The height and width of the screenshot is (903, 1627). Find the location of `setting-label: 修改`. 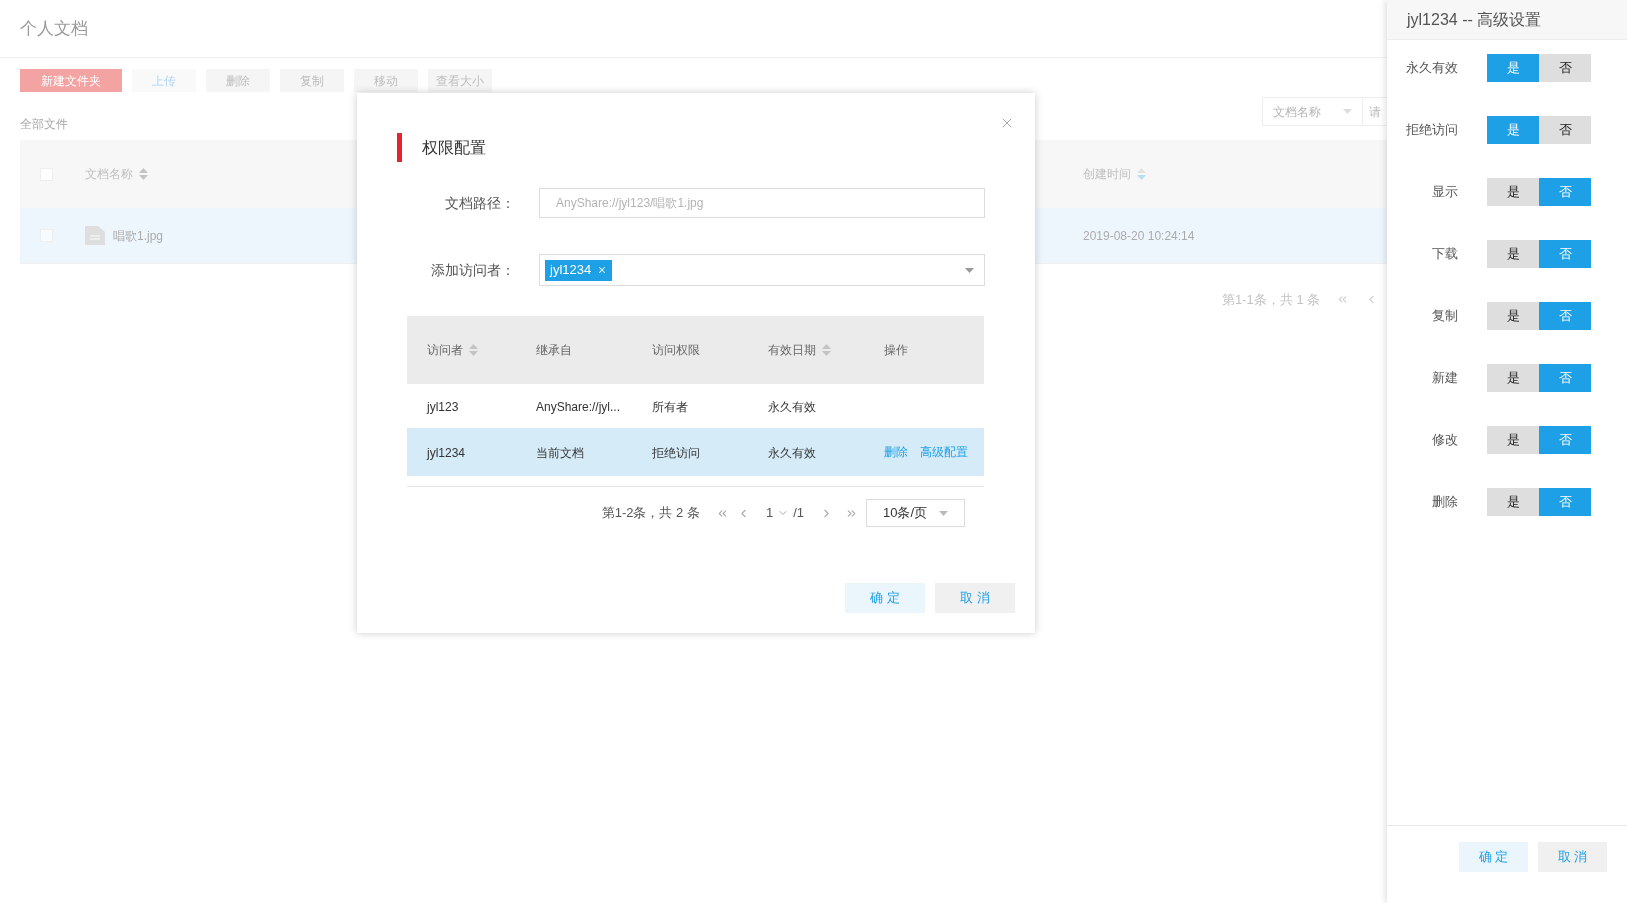

setting-label: 修改 is located at coordinates (1444, 440).